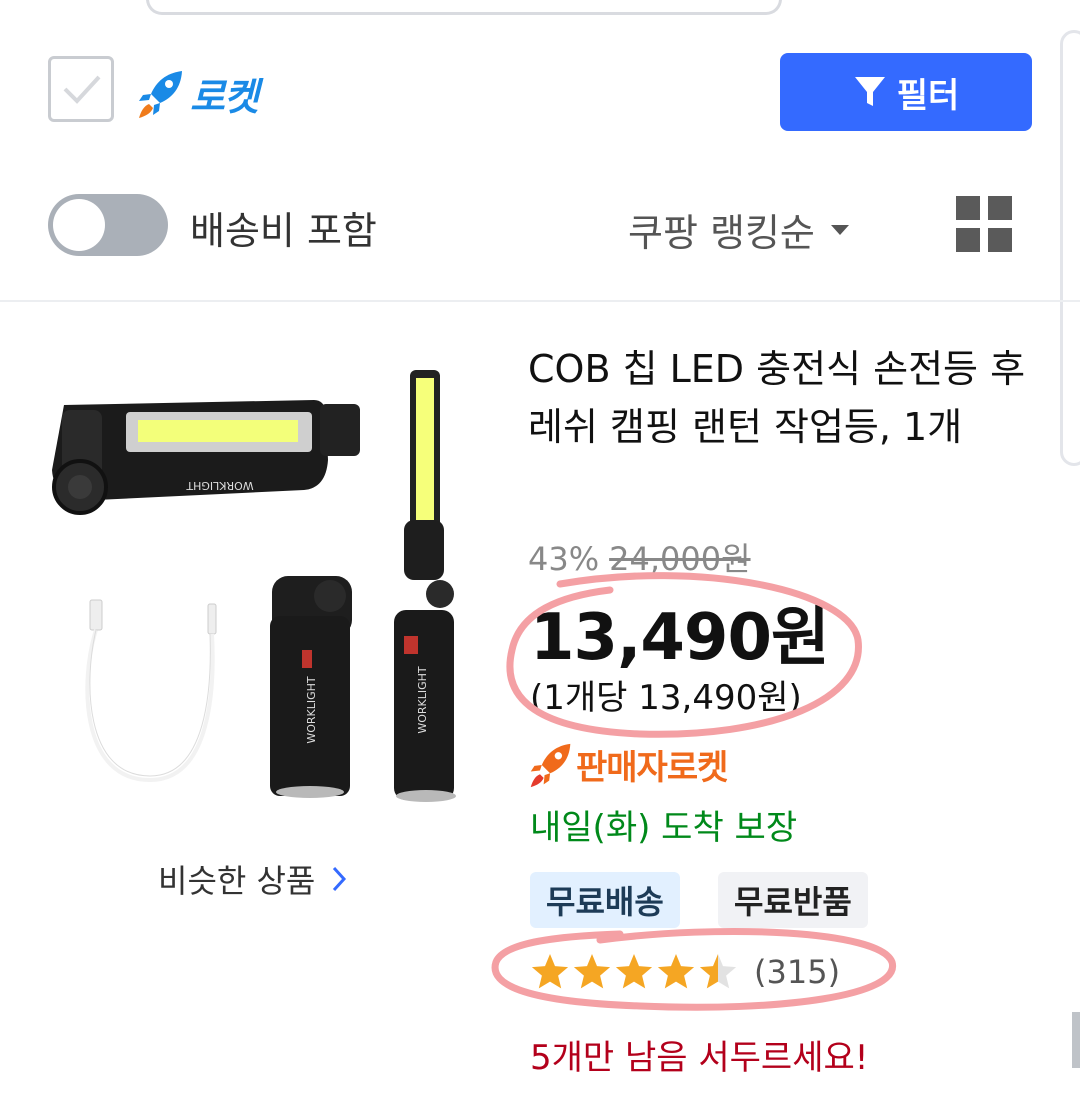 The image size is (1080, 1120). Describe the element at coordinates (79, 225) in the screenshot. I see `toggle-knob` at that location.